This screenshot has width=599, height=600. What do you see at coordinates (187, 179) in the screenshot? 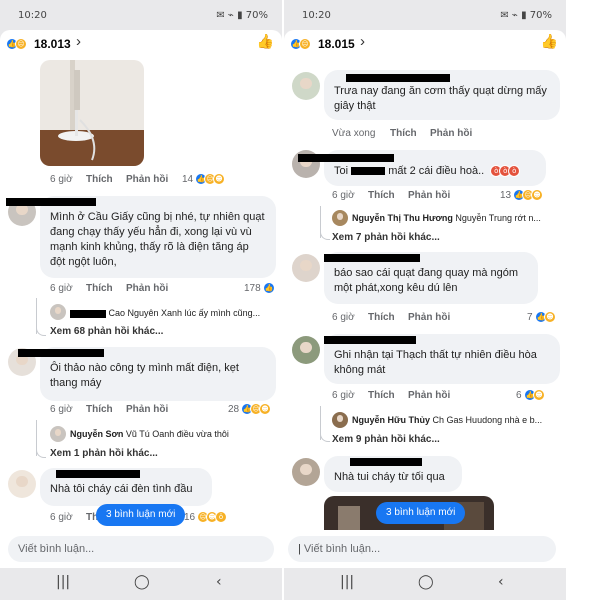
I see `comment-react-count: 14` at bounding box center [187, 179].